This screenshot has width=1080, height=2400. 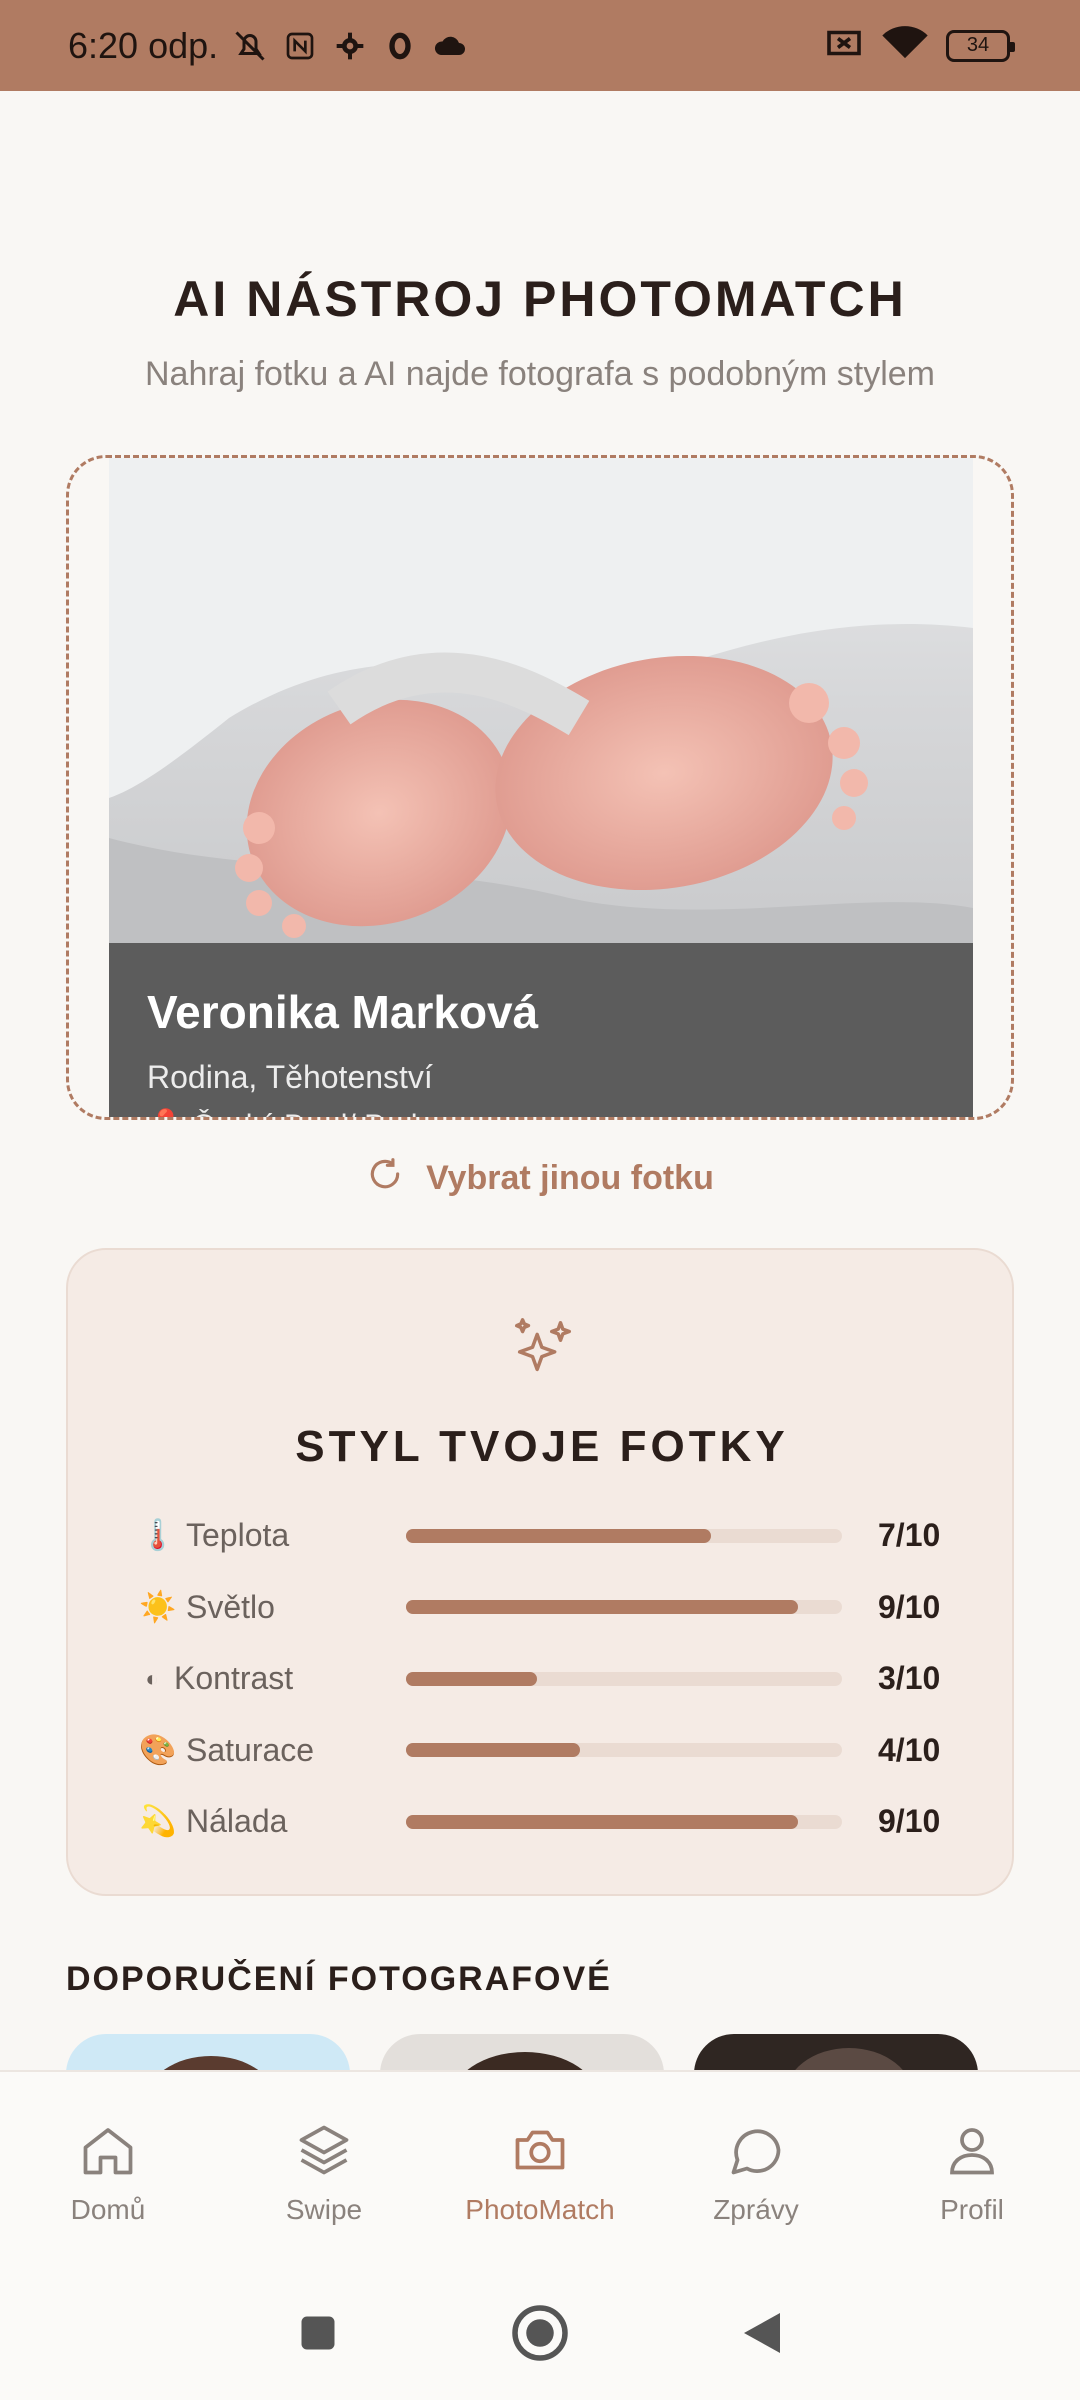 What do you see at coordinates (450, 46) in the screenshot?
I see `cloud-icon` at bounding box center [450, 46].